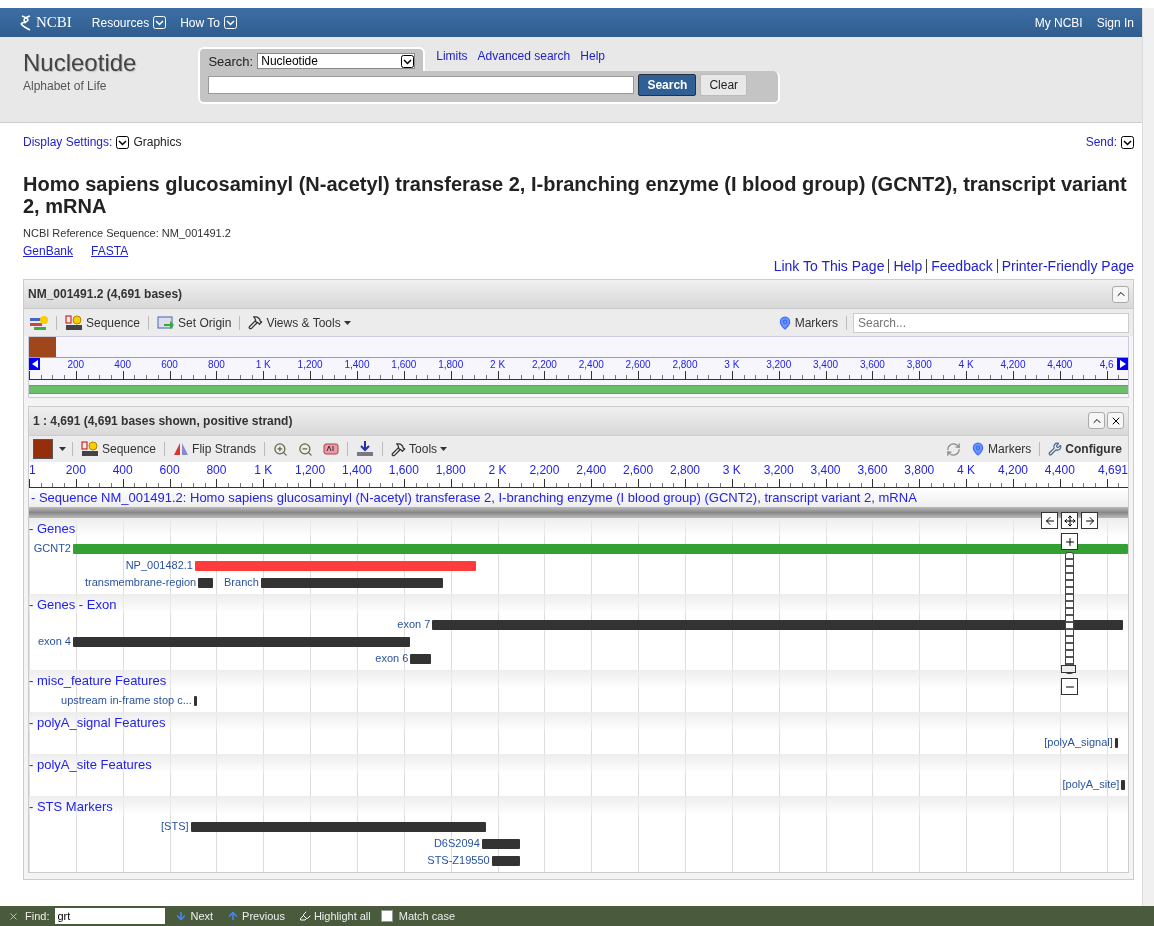 The width and height of the screenshot is (1154, 926). I want to click on ruler-label: 200, so click(75, 470).